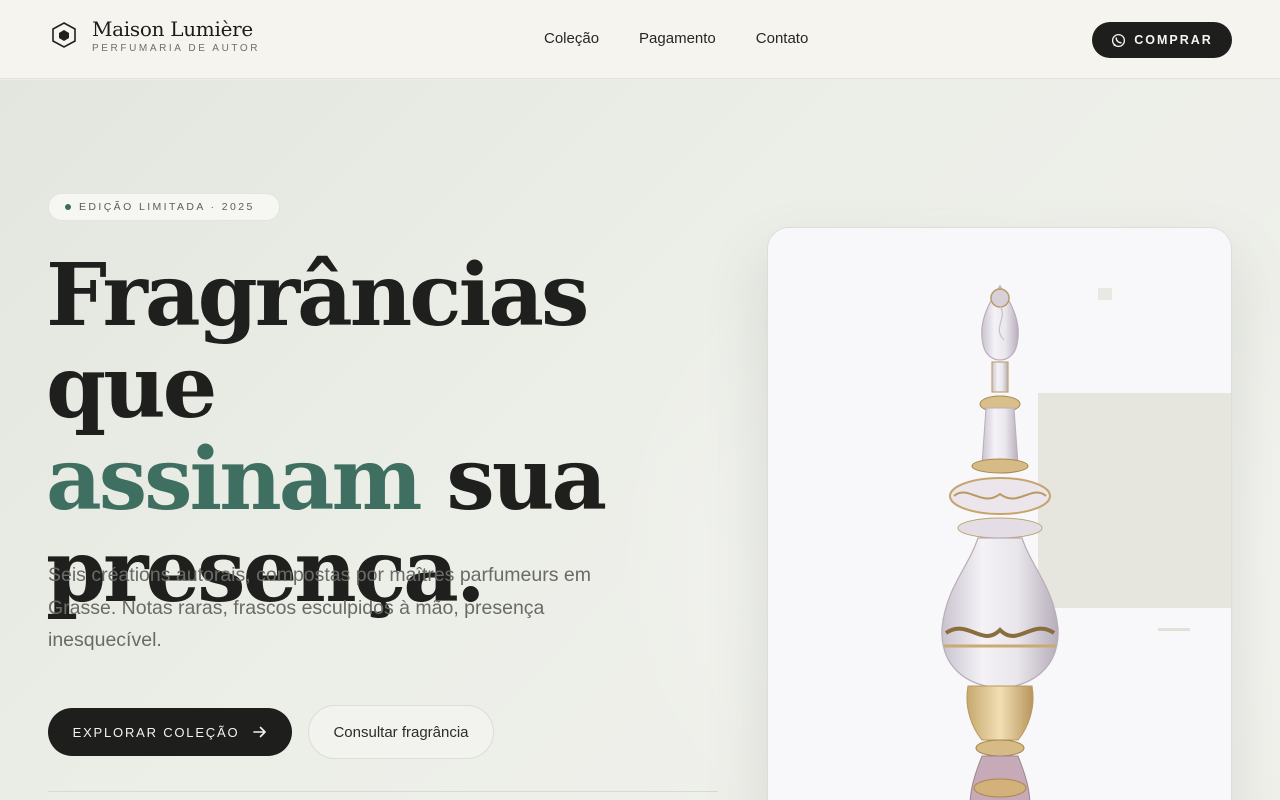 The image size is (1280, 800). I want to click on nav-item-contato: Contato, so click(782, 39).